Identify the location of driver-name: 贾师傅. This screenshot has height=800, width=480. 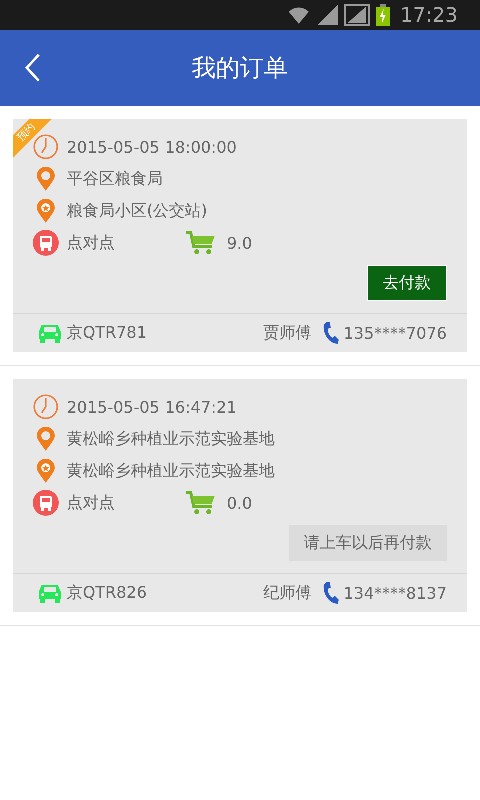
(288, 333).